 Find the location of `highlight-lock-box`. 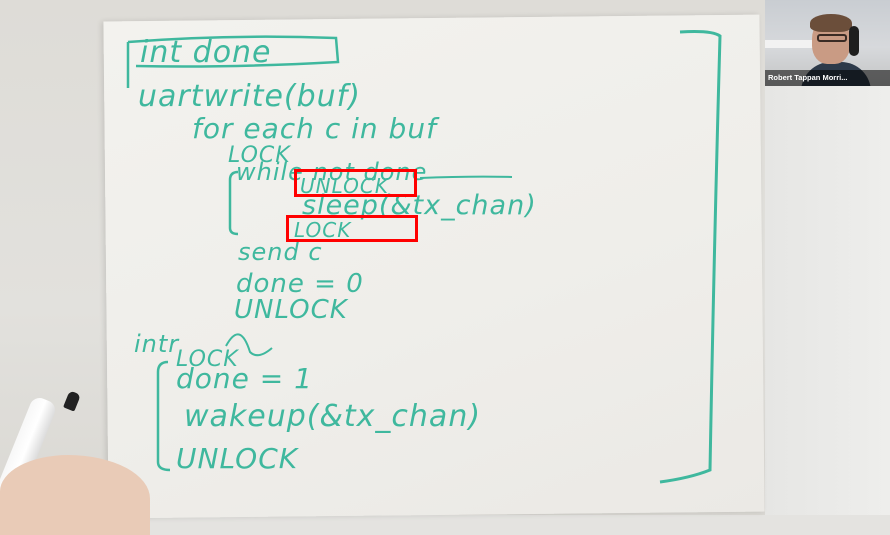

highlight-lock-box is located at coordinates (352, 228).